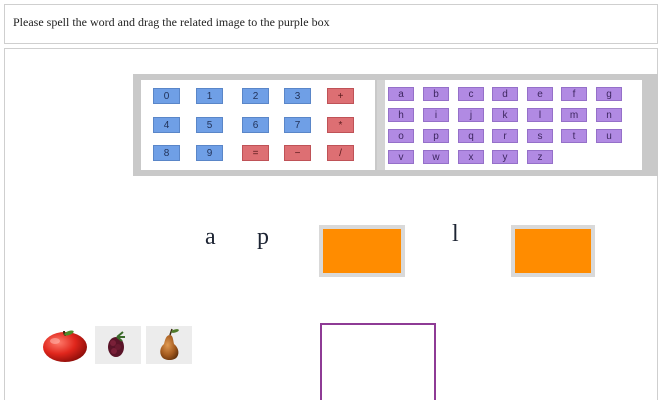  I want to click on key-q: q, so click(471, 136).